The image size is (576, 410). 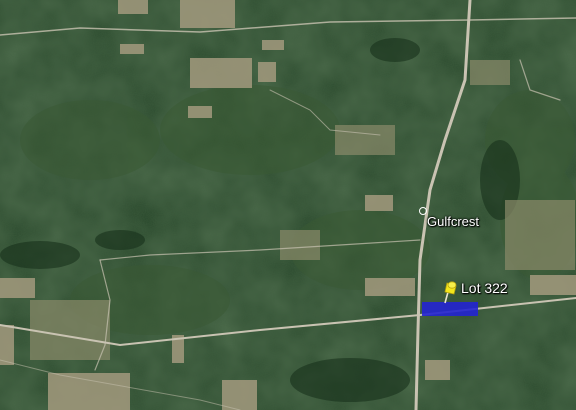 I want to click on pushpin-icon, so click(x=451, y=292).